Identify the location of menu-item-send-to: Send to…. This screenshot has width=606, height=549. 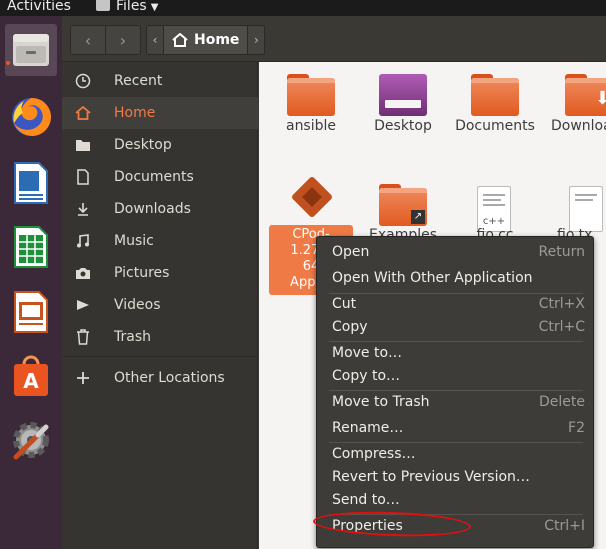
(455, 500).